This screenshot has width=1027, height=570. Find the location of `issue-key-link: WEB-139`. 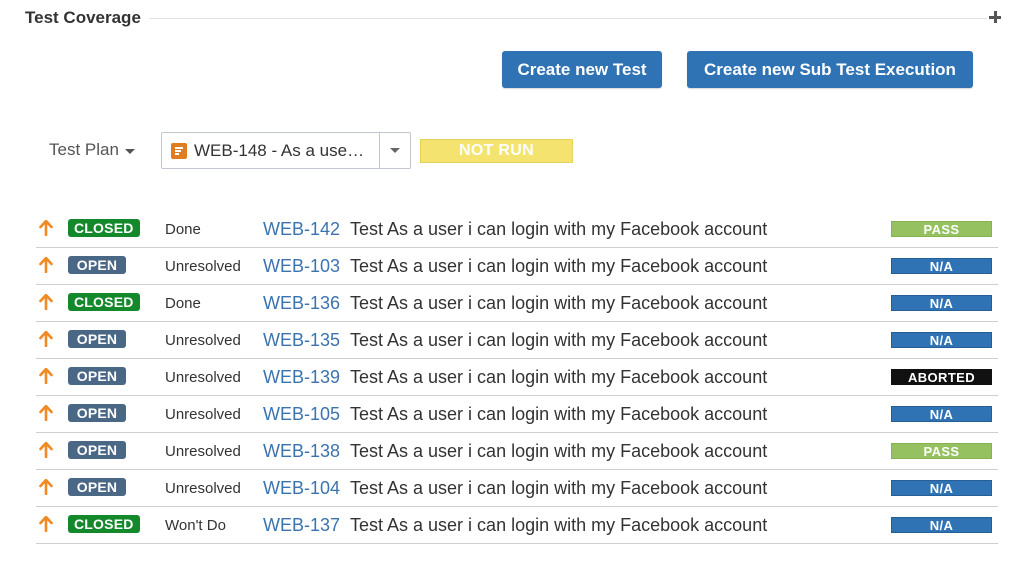

issue-key-link: WEB-139 is located at coordinates (301, 377).